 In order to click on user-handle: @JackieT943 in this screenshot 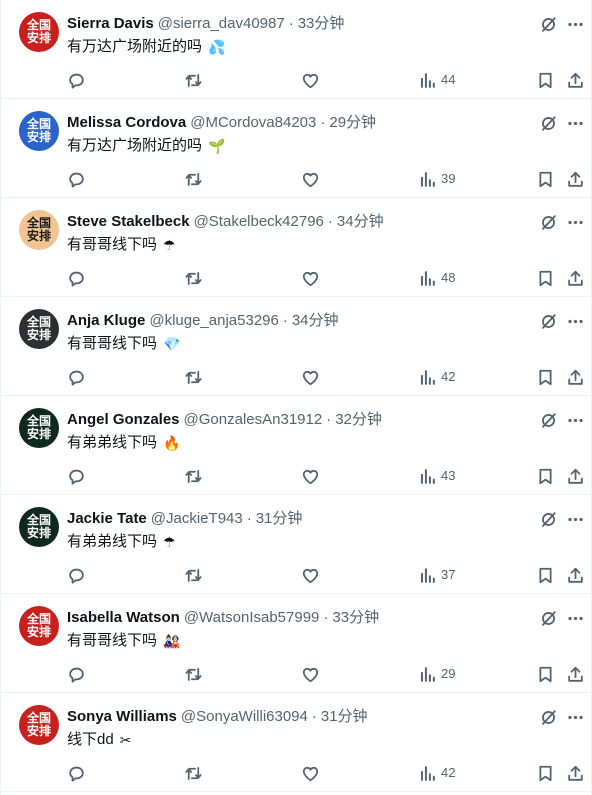, I will do `click(197, 518)`.